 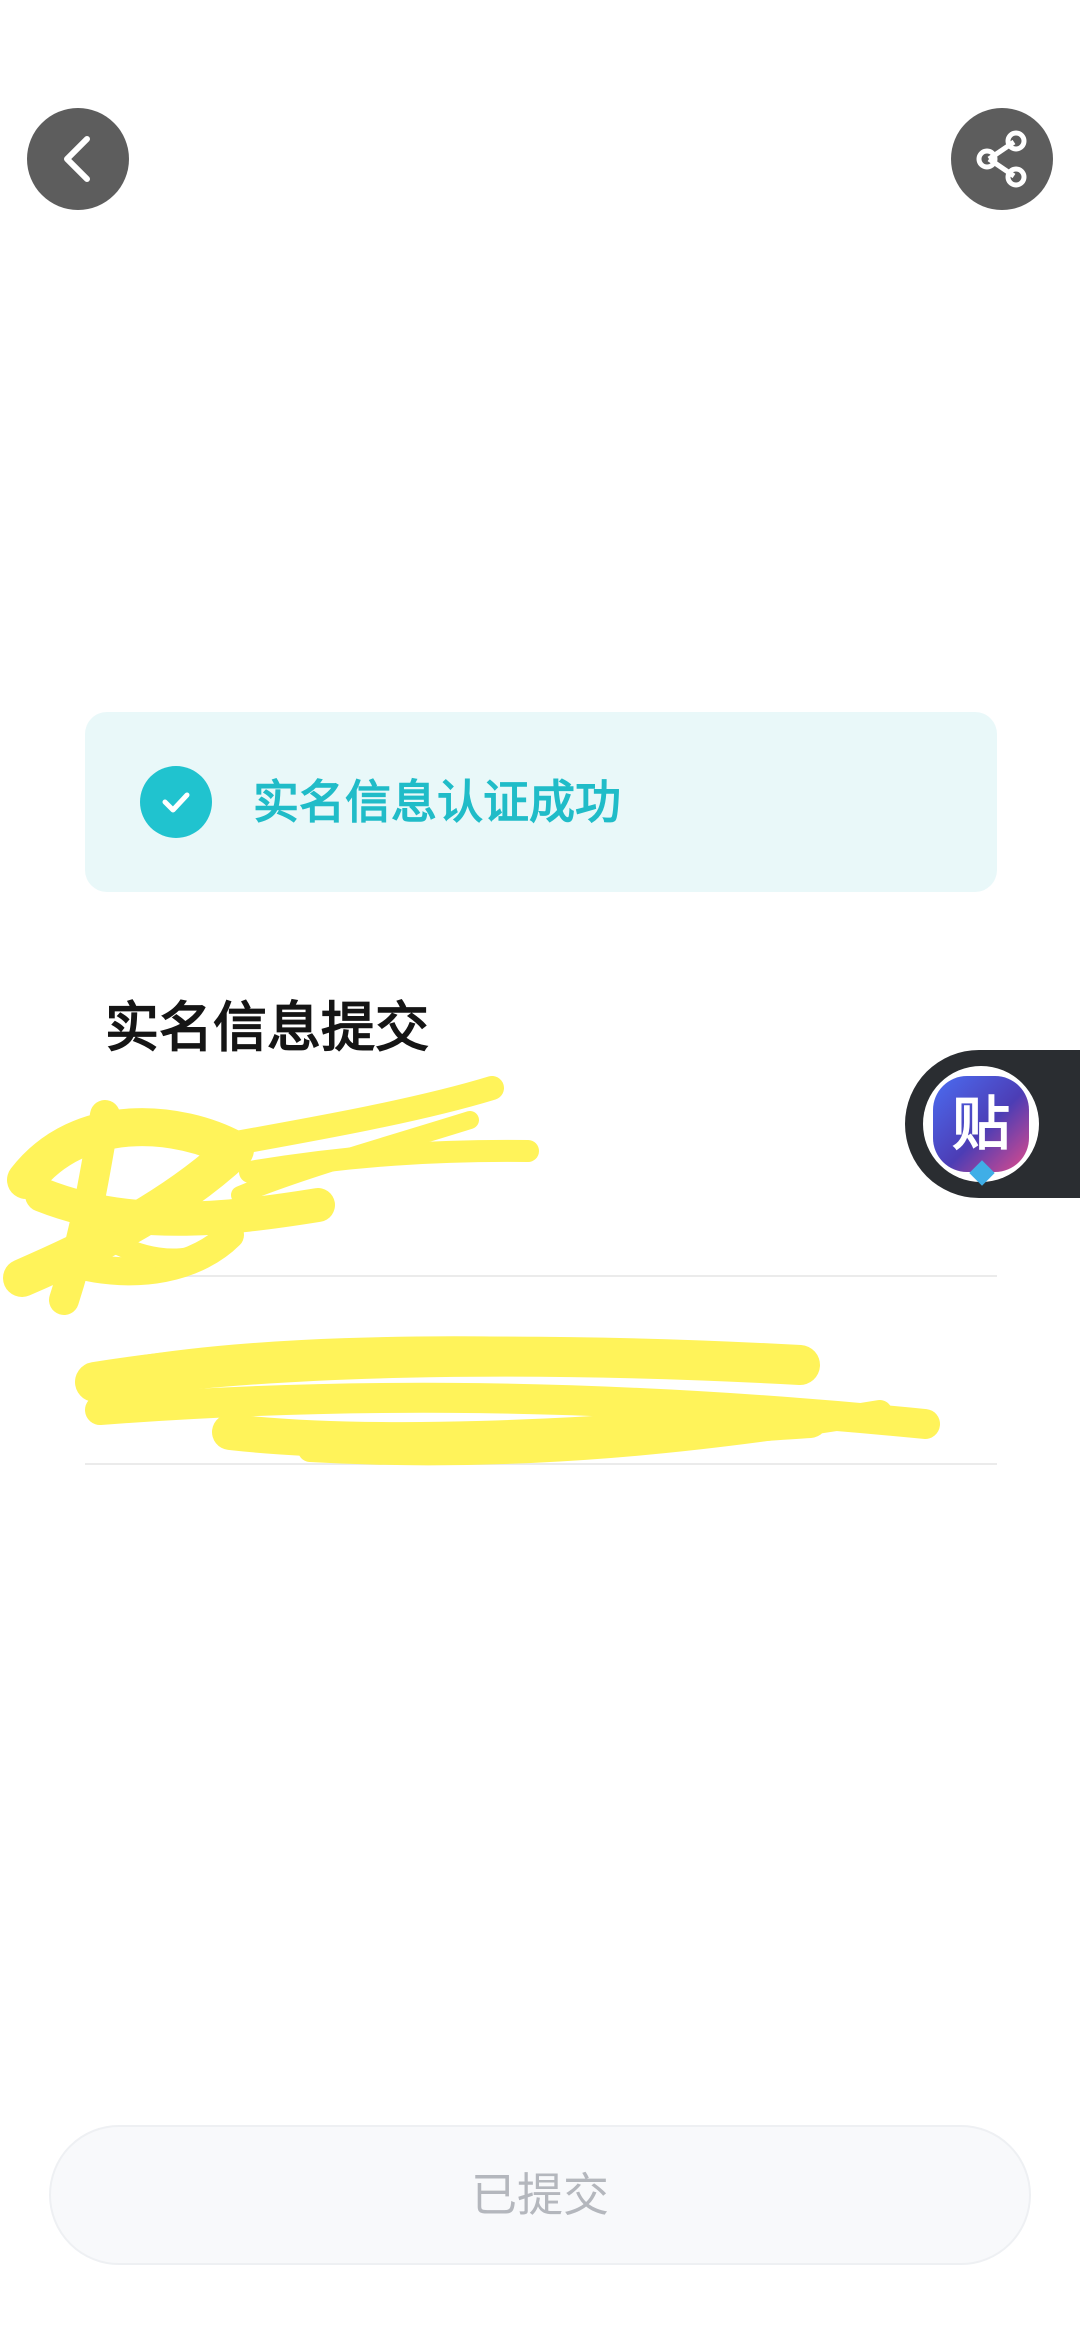 What do you see at coordinates (541, 1374) in the screenshot?
I see `id-number-field` at bounding box center [541, 1374].